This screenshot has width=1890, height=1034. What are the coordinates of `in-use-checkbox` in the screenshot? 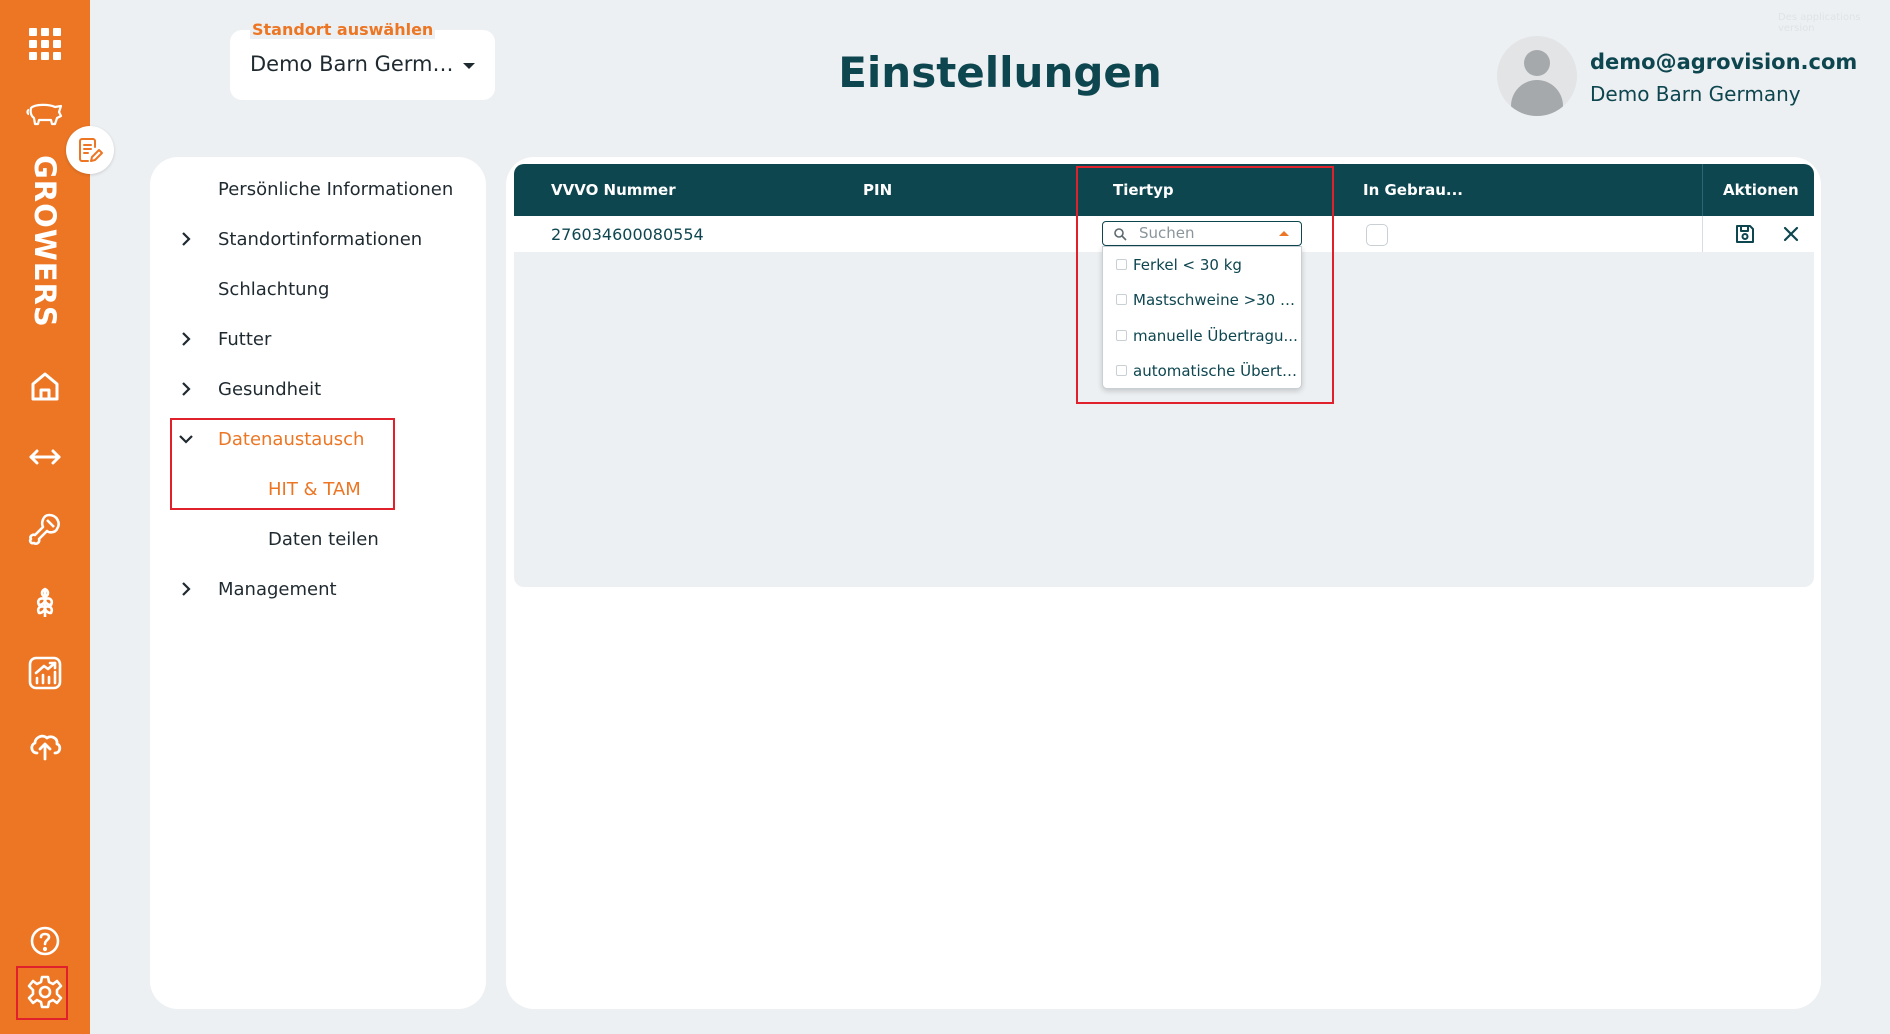 It's located at (1377, 235).